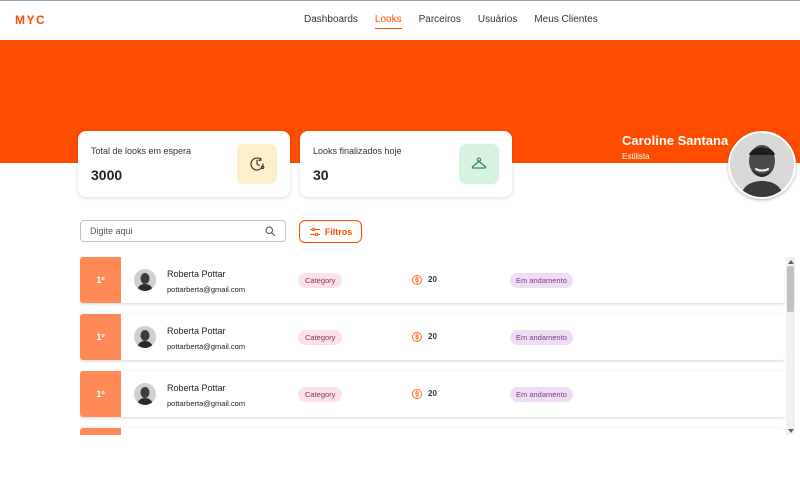  What do you see at coordinates (100, 431) in the screenshot?
I see `rank-badge` at bounding box center [100, 431].